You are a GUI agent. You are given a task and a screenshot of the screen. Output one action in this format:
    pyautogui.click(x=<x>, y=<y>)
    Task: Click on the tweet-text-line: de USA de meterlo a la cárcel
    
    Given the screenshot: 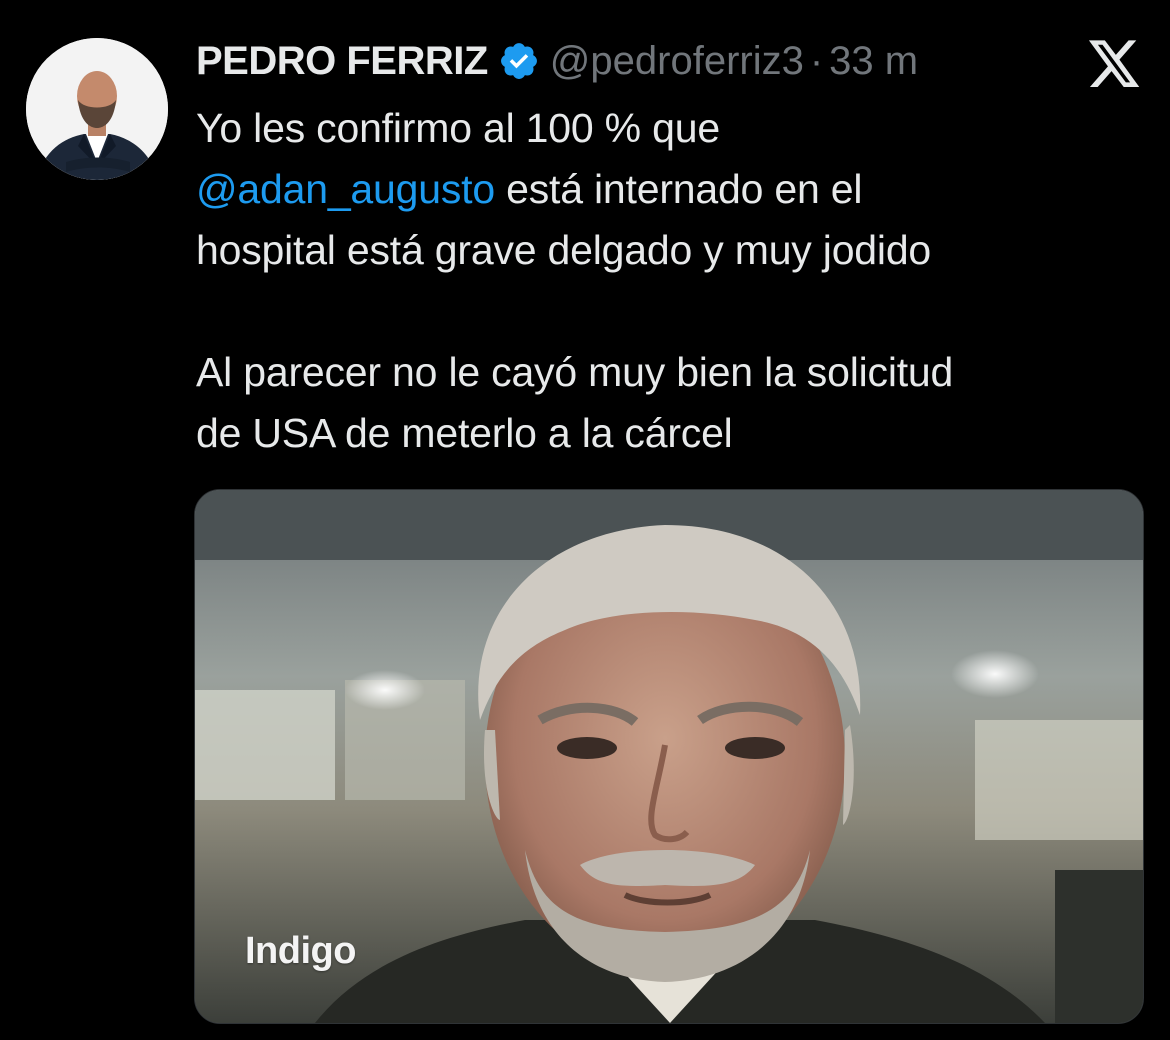 What is the action you would take?
    pyautogui.click(x=464, y=433)
    